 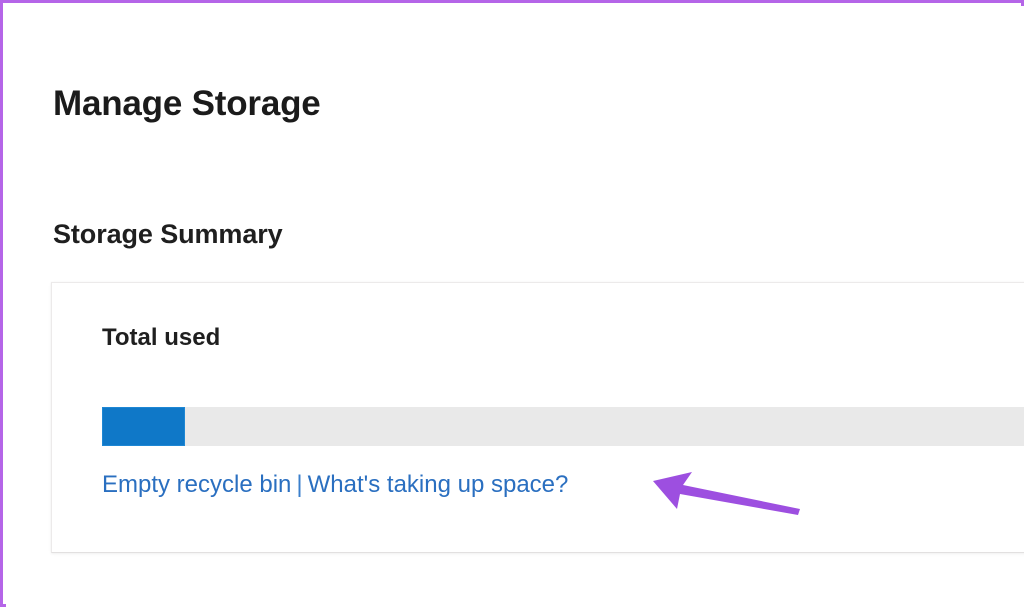 What do you see at coordinates (196, 484) in the screenshot?
I see `empty-recycle-bin-link: Empty recycle bin` at bounding box center [196, 484].